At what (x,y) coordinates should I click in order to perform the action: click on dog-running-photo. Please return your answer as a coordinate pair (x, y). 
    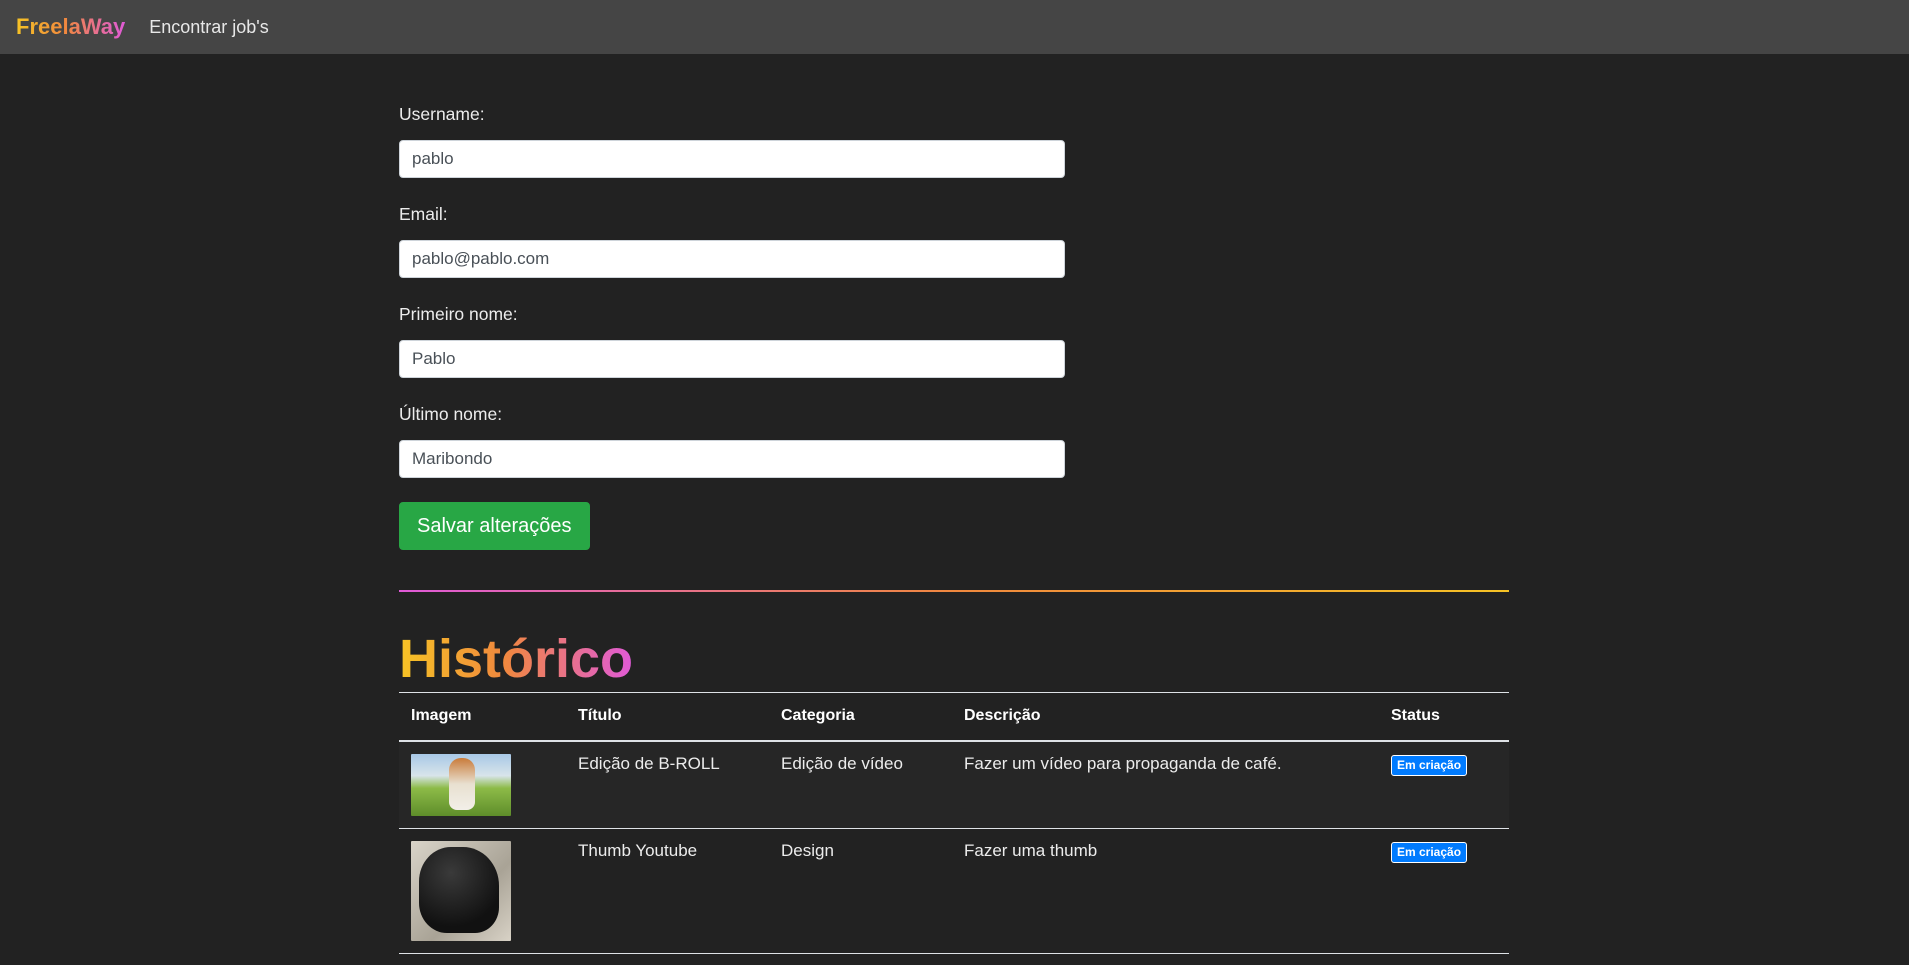
    Looking at the image, I should click on (461, 784).